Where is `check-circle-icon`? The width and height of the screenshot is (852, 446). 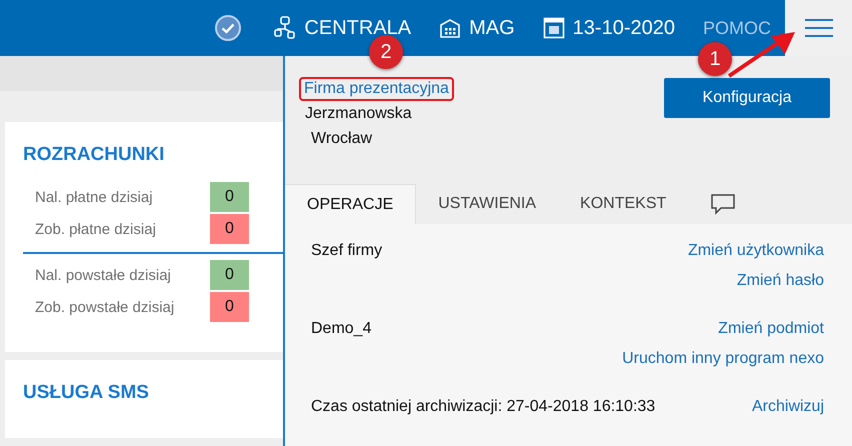 check-circle-icon is located at coordinates (228, 28).